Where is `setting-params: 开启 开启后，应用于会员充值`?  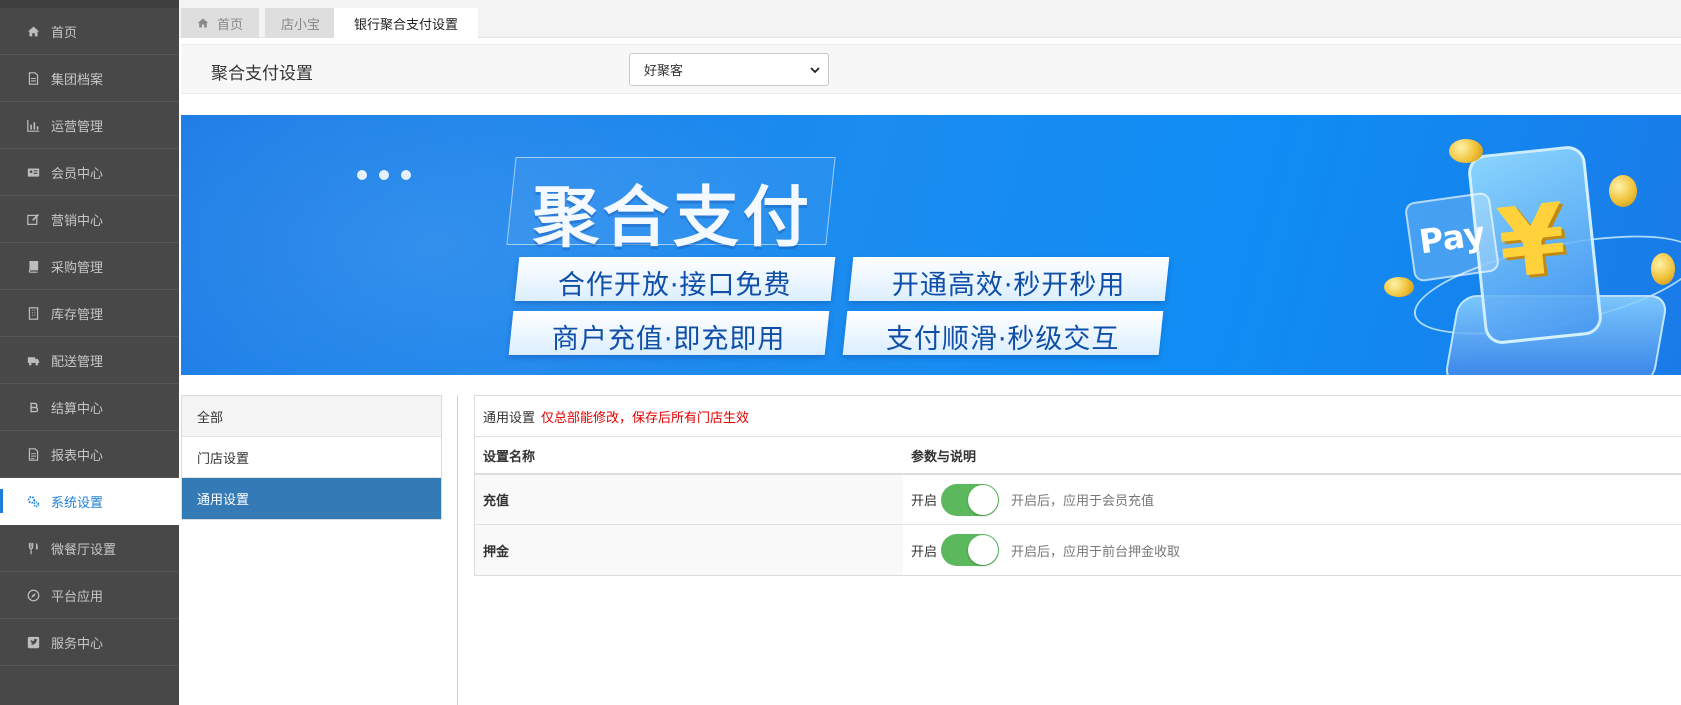
setting-params: 开启 开启后，应用于会员充值 is located at coordinates (1292, 499).